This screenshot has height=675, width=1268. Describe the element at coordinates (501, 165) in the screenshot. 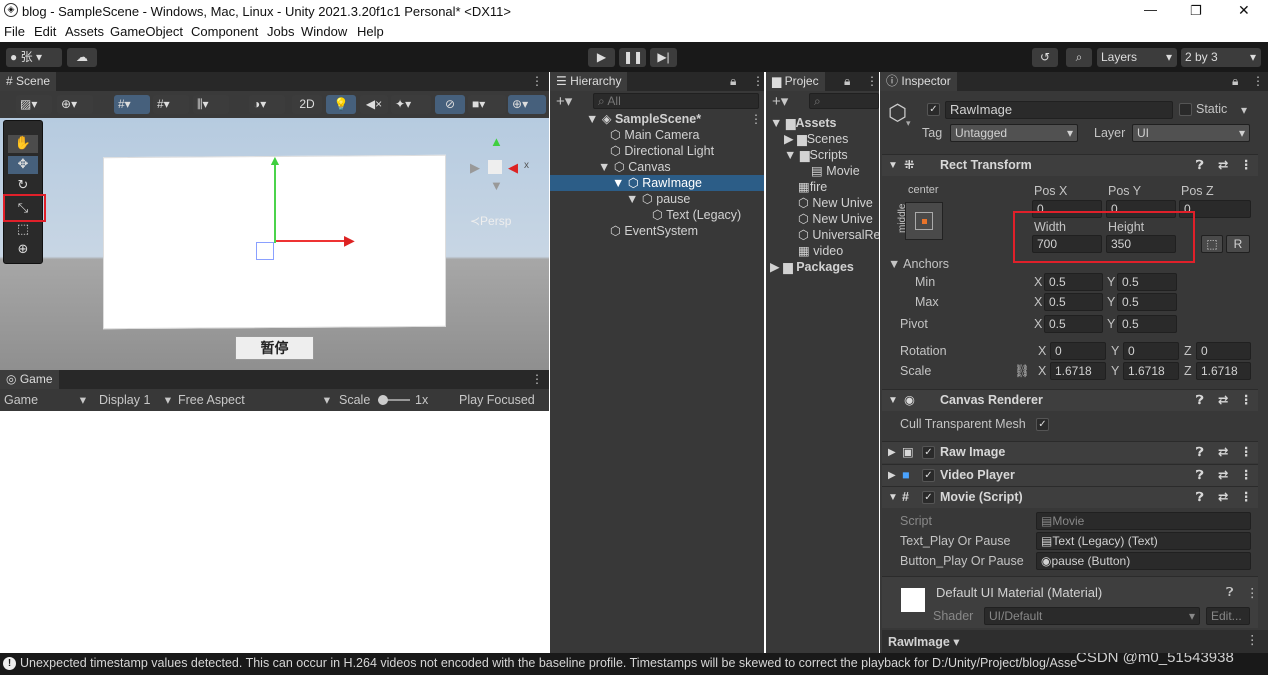

I see `orientation-gizmo: ▲ ◀ x ▶ ▼` at that location.